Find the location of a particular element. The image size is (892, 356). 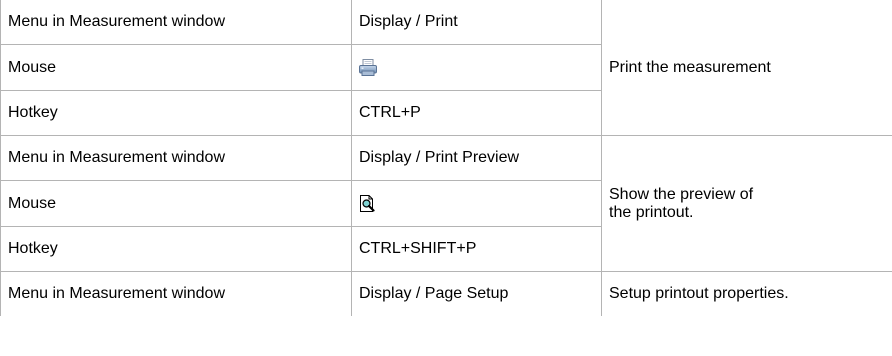

print-preview-icon is located at coordinates (367, 203).